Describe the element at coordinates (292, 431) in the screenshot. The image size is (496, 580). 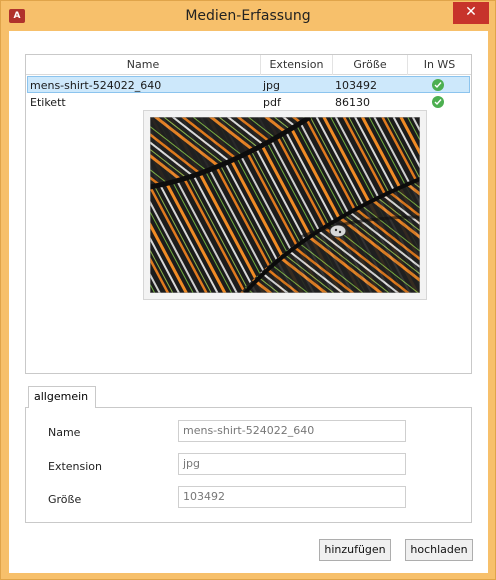
I see `name-field: mens-shirt-524022_640` at that location.